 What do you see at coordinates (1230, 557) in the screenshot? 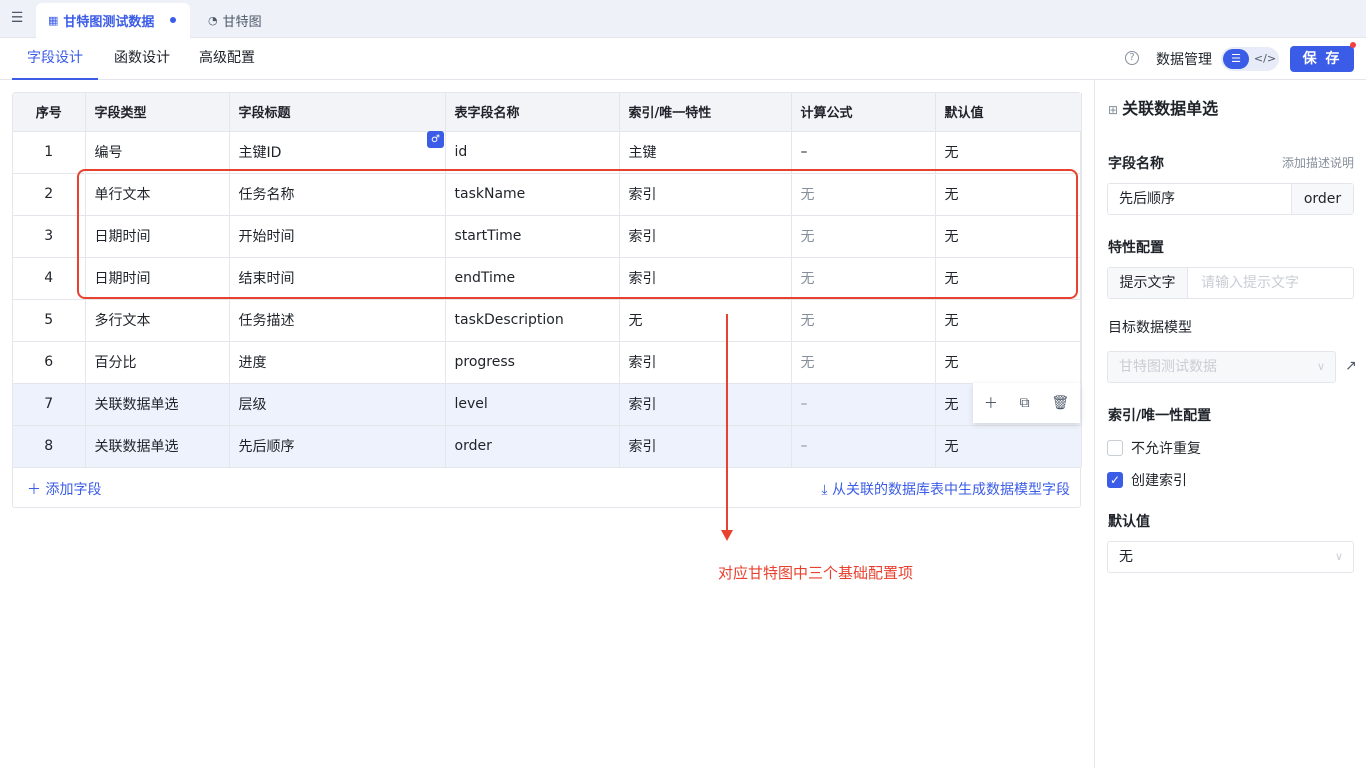
I see `default-value-select: 无 ∨` at bounding box center [1230, 557].